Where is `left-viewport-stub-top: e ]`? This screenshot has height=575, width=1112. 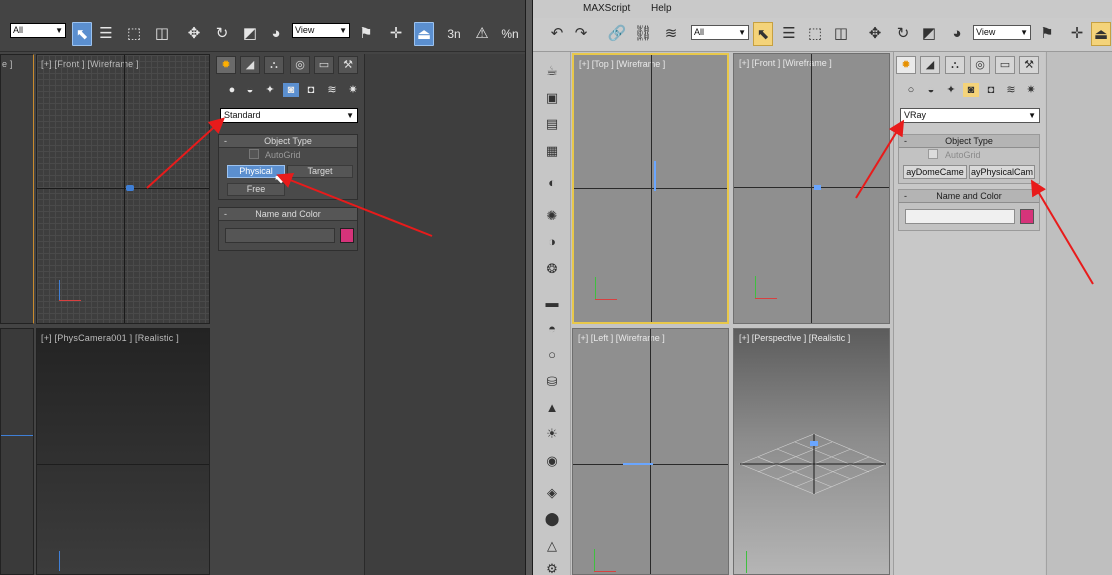 left-viewport-stub-top: e ] is located at coordinates (17, 189).